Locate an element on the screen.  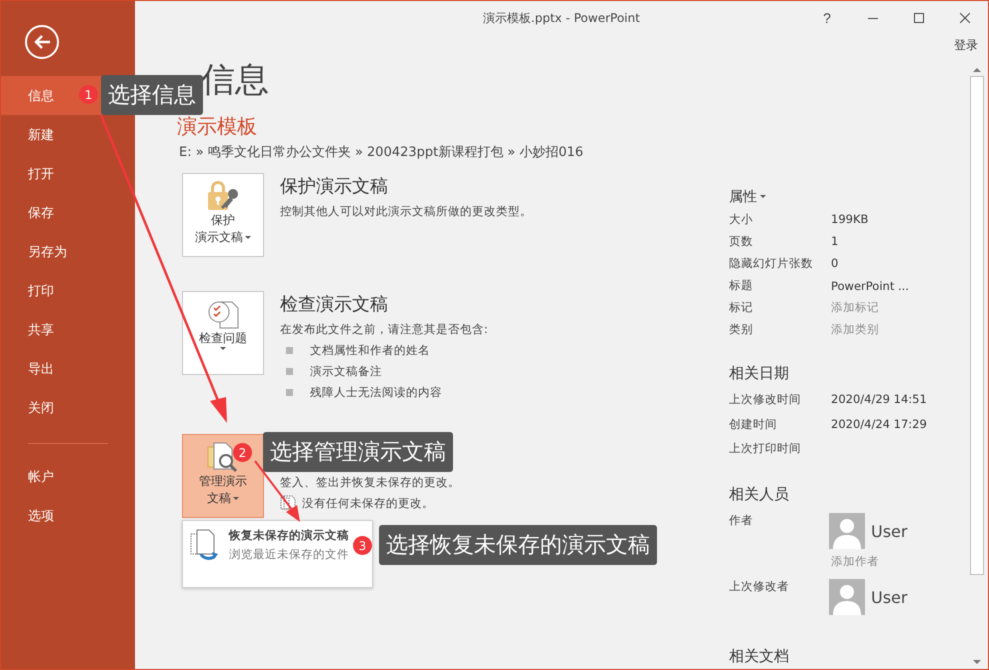
sign-in-link: 登录 is located at coordinates (966, 50).